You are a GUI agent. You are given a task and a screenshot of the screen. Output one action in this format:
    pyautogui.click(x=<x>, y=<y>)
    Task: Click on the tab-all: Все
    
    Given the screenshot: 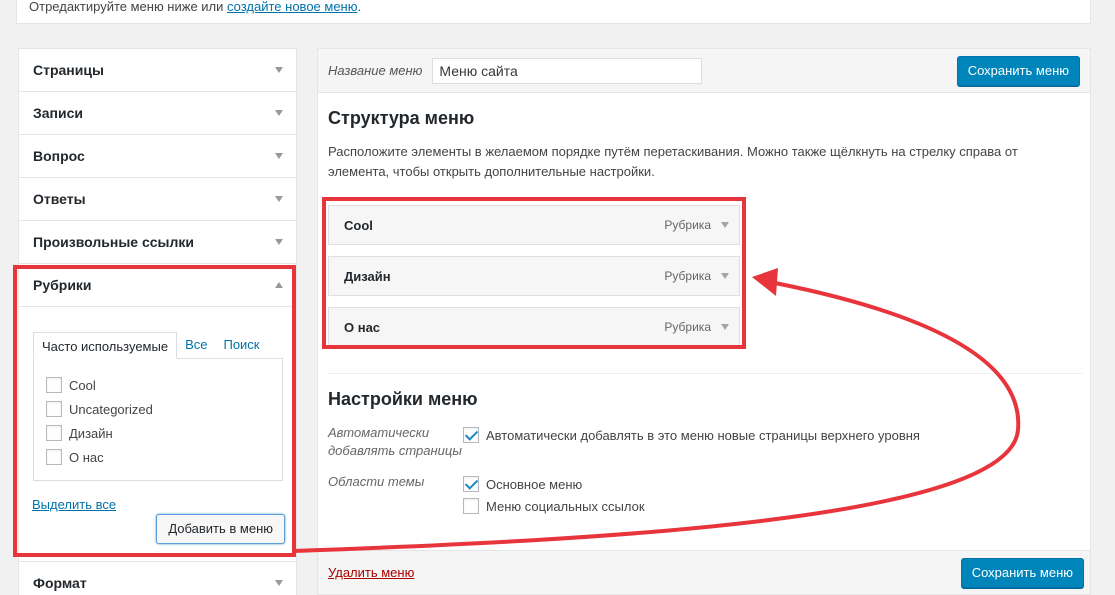 What is the action you would take?
    pyautogui.click(x=196, y=344)
    